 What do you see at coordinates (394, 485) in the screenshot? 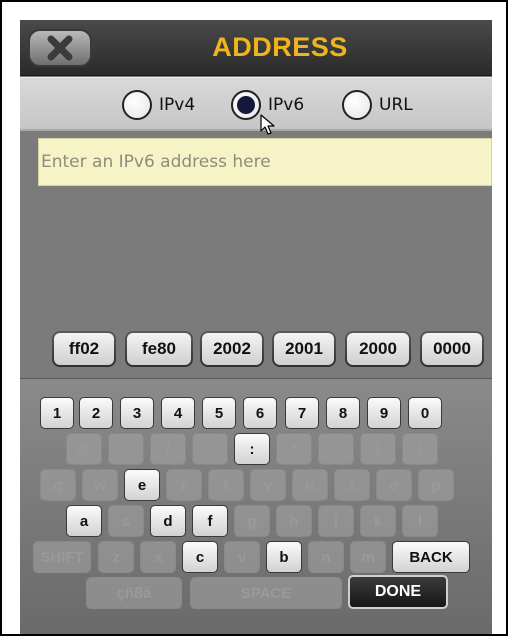
I see `key-o: o` at bounding box center [394, 485].